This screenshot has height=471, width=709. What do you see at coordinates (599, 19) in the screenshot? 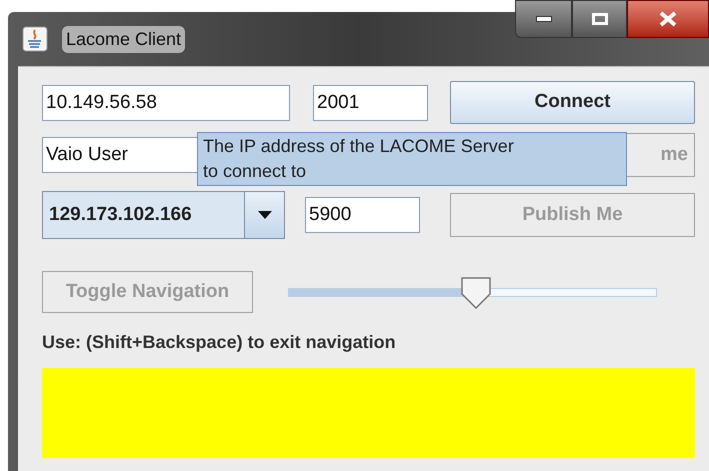
I see `maximize-button` at bounding box center [599, 19].